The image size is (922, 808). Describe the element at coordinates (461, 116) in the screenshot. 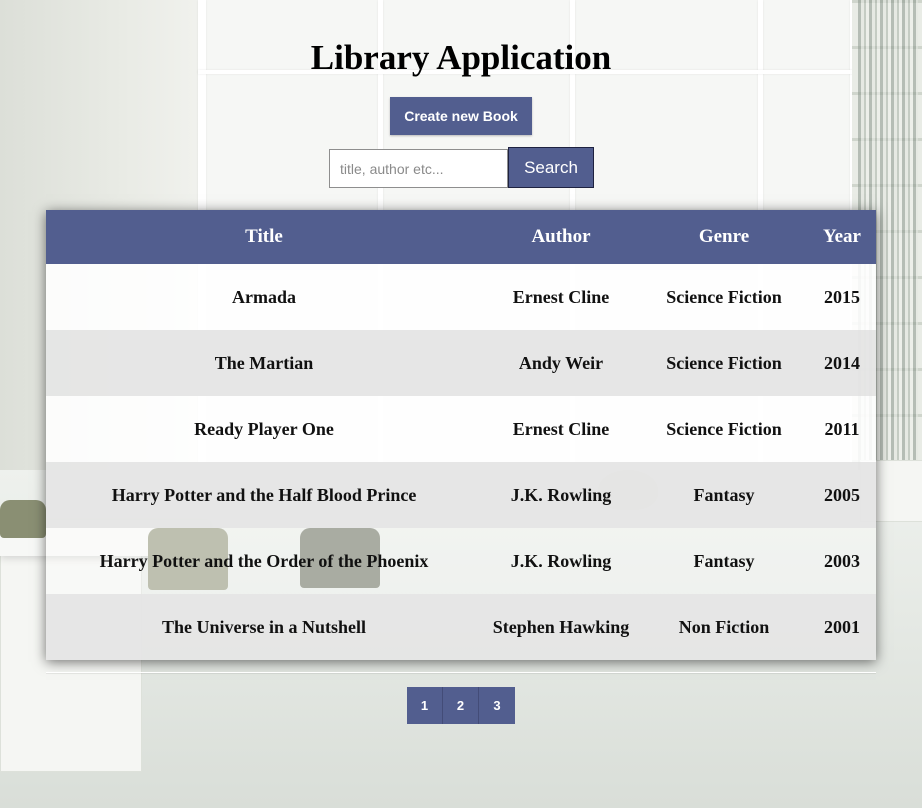

I see `create-new-book-button: Create new Book` at that location.